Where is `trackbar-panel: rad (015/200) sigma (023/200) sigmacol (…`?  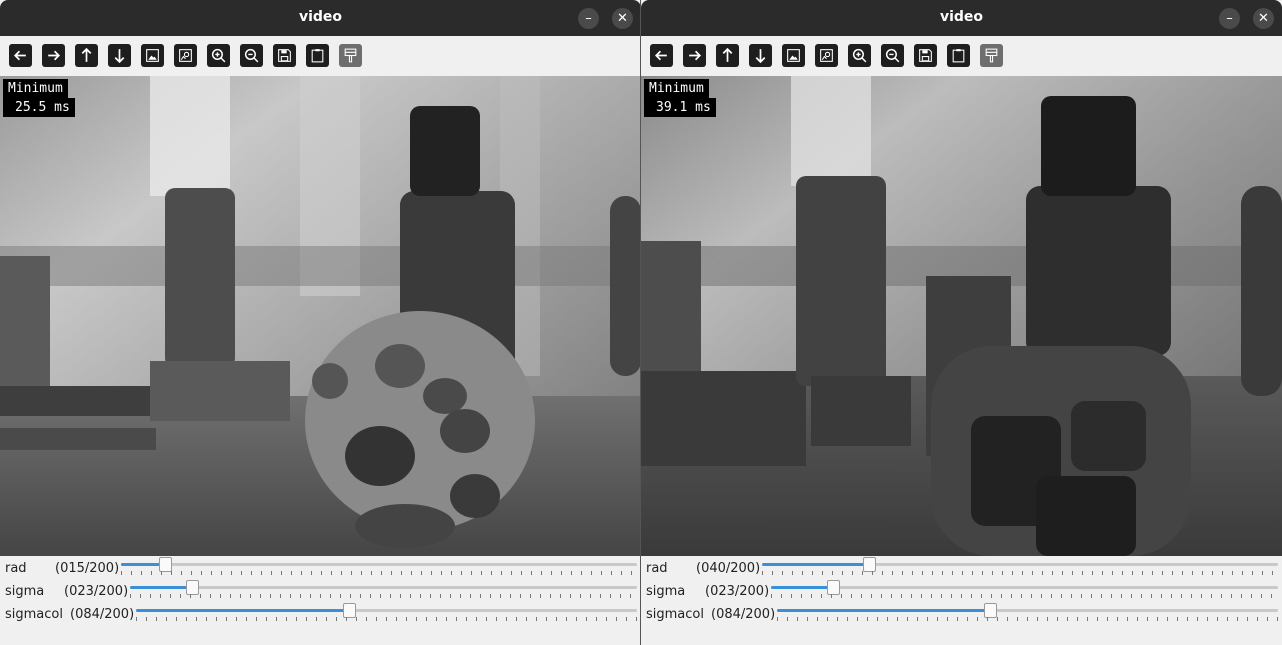
trackbar-panel: rad (015/200) sigma (023/200) sigmacol (… is located at coordinates (320, 600).